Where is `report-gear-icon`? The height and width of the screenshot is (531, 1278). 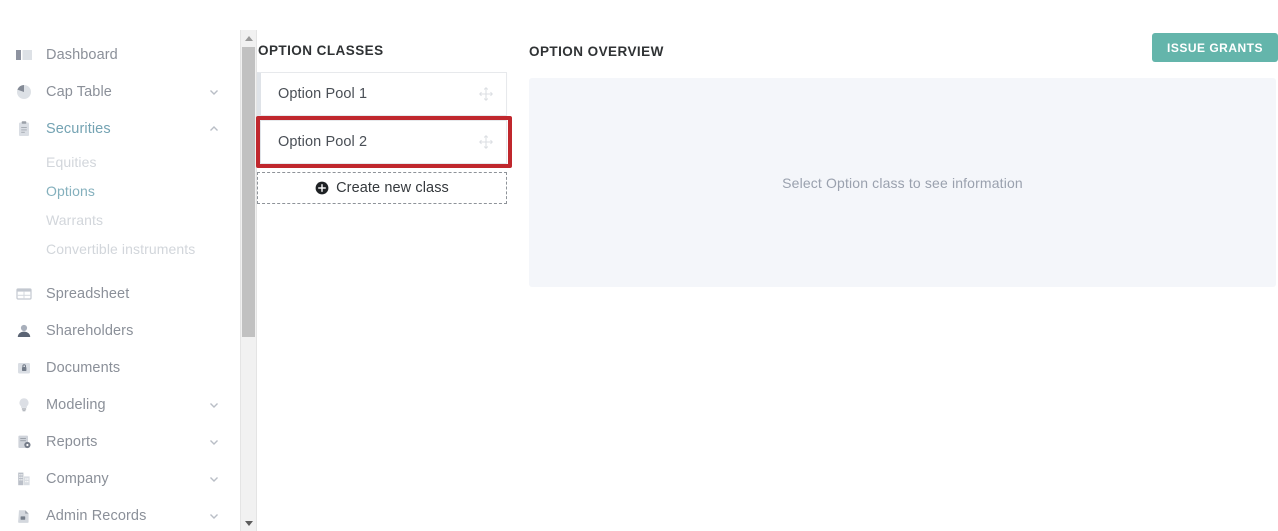 report-gear-icon is located at coordinates (24, 442).